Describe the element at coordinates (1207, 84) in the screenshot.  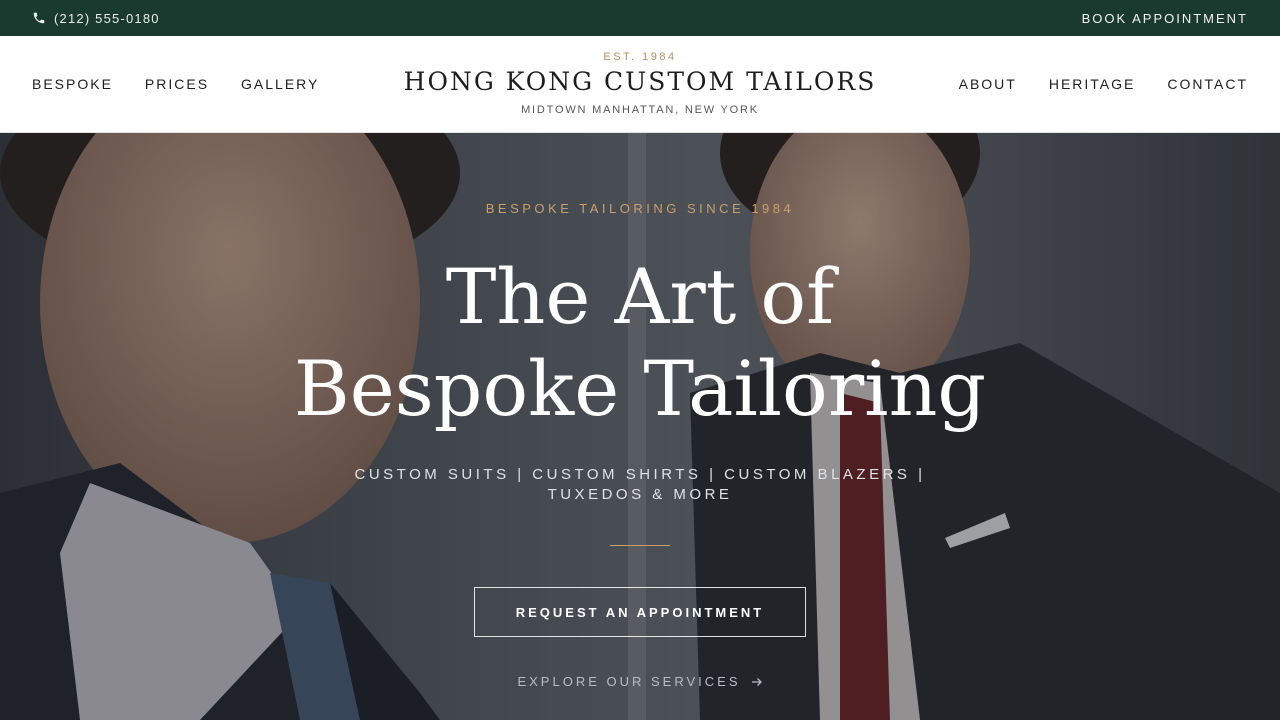
I see `nav-contact: CONTACT` at that location.